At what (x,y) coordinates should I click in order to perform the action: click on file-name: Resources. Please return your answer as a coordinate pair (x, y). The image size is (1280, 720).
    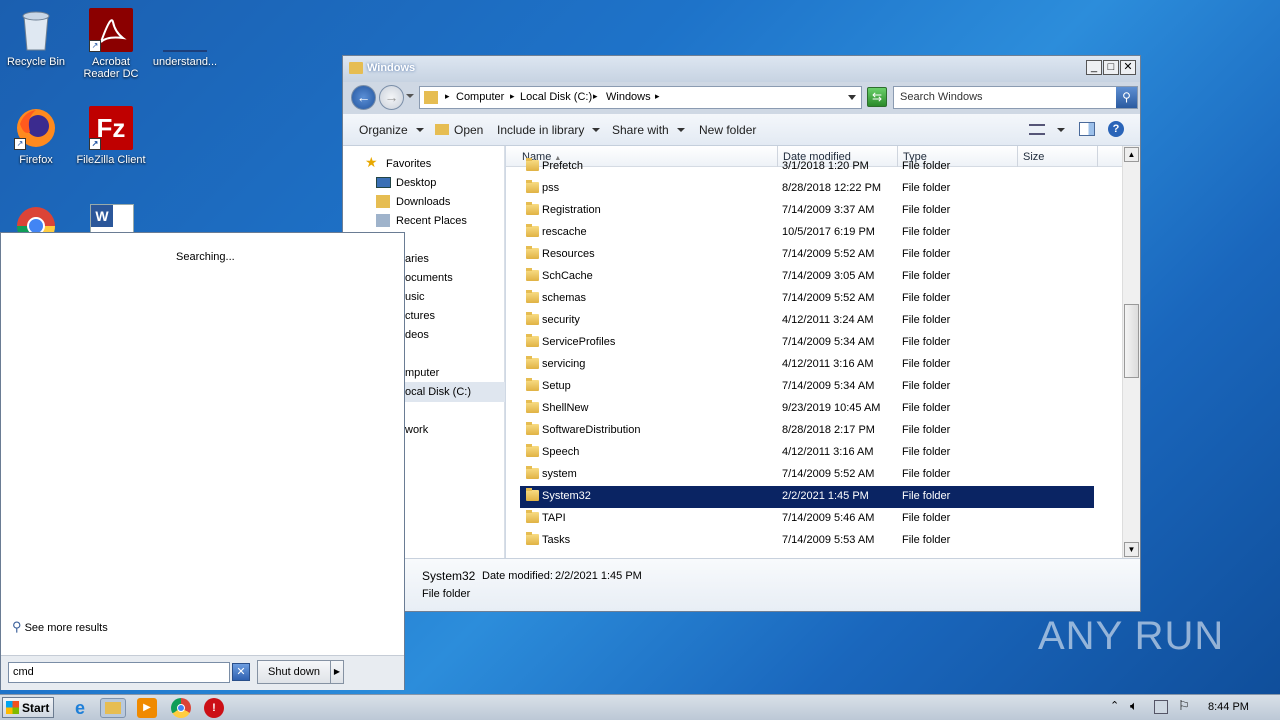
    Looking at the image, I should click on (568, 254).